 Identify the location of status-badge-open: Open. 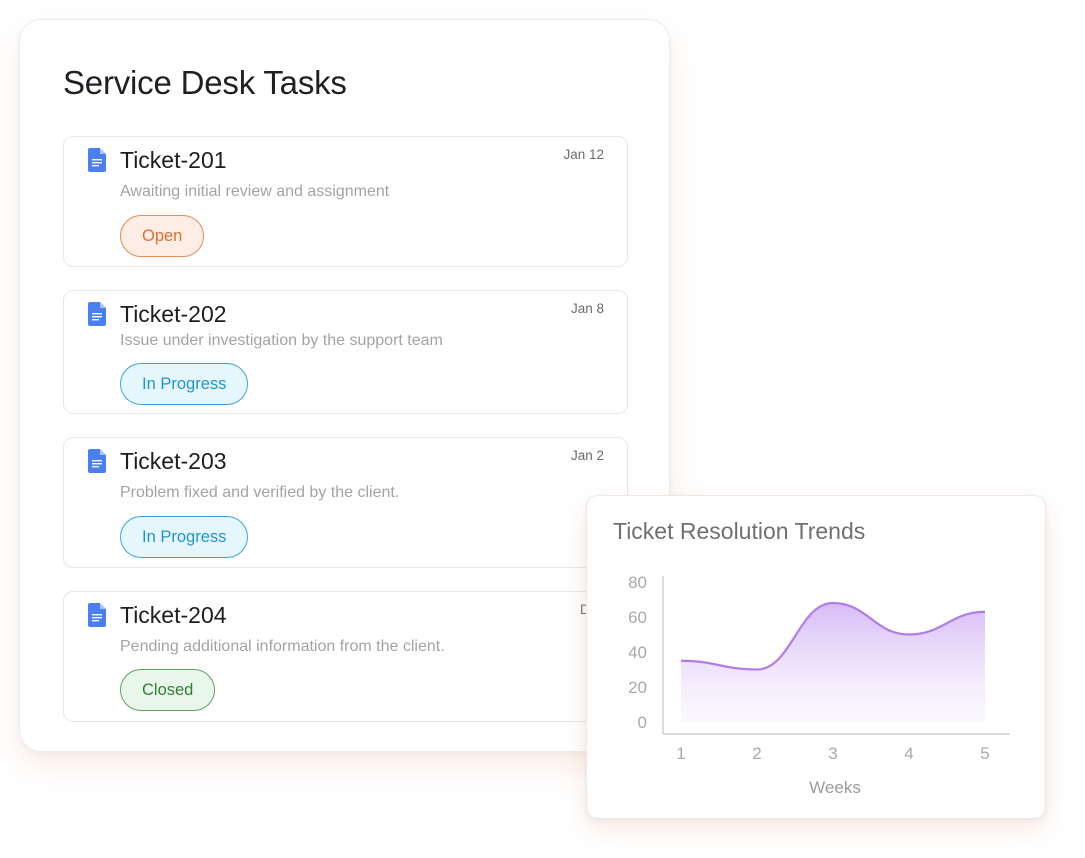
(162, 236).